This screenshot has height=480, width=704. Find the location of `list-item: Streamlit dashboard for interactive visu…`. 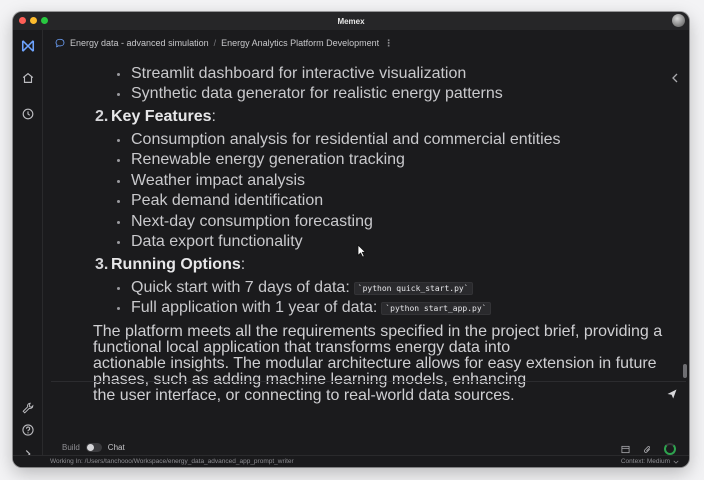

list-item: Streamlit dashboard for interactive visu… is located at coordinates (291, 74).